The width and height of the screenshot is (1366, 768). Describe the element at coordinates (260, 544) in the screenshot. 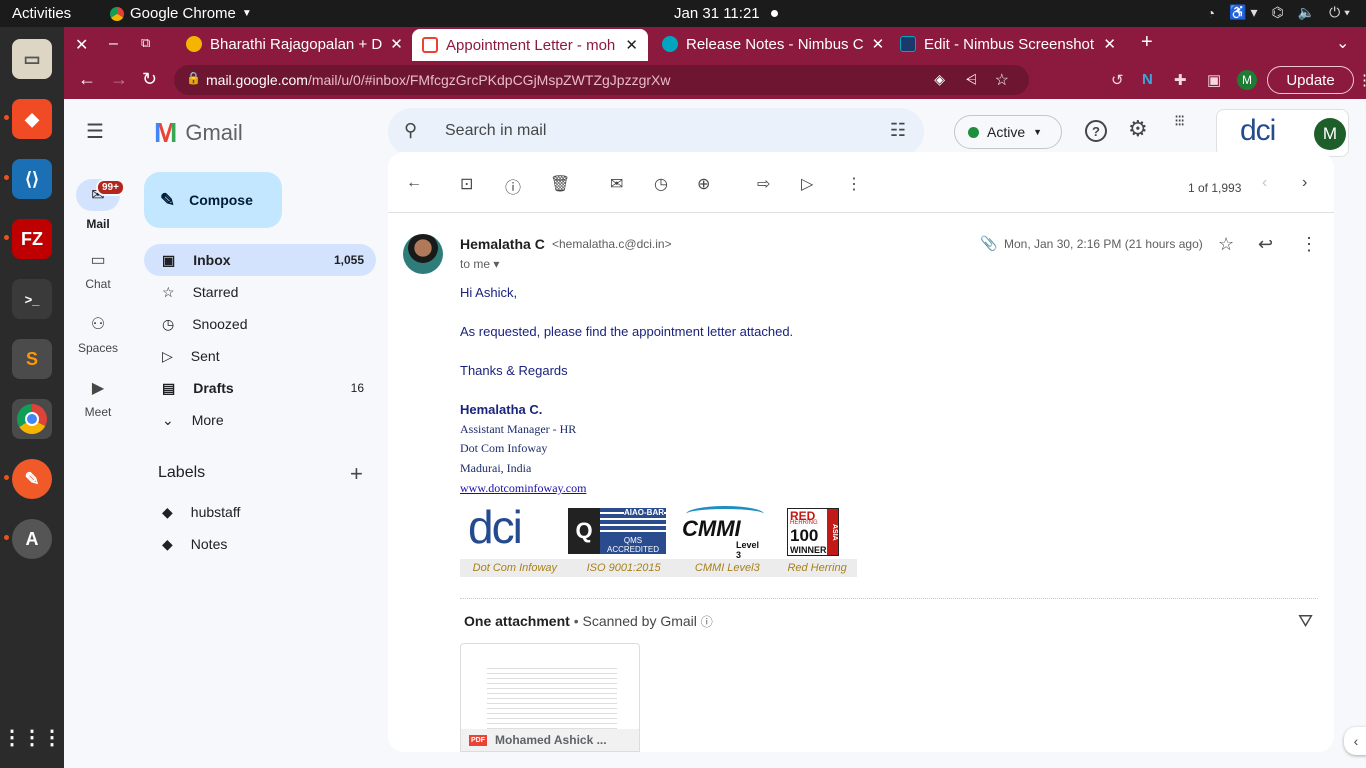

I see `label-notes: ◆ Notes` at that location.